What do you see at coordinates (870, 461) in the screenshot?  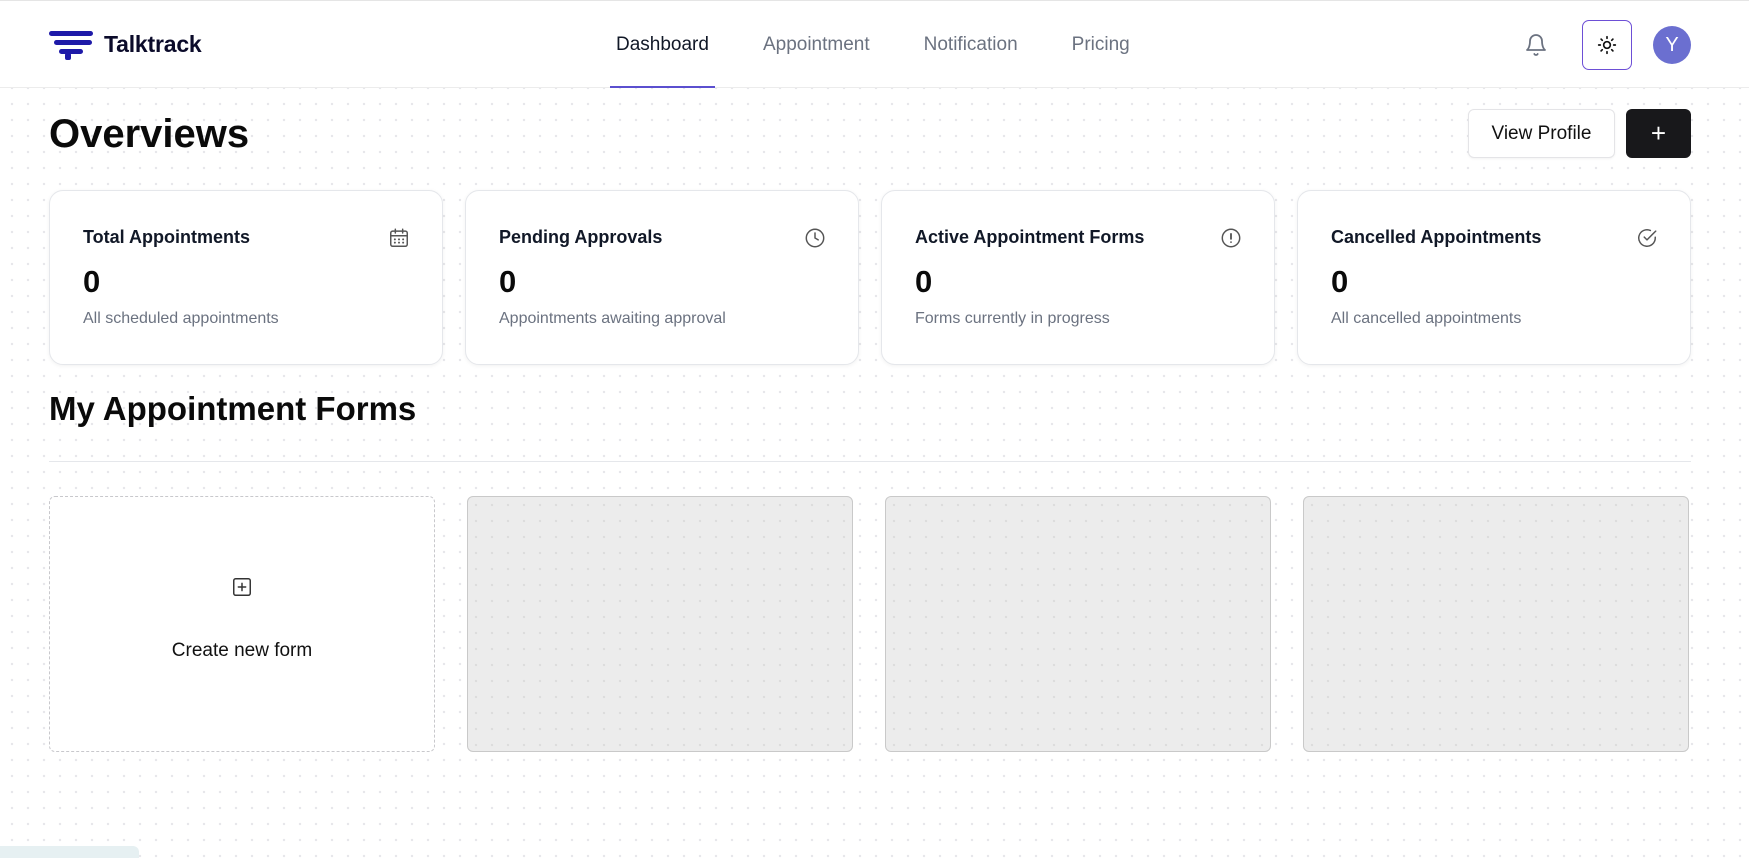 I see `section-divider` at bounding box center [870, 461].